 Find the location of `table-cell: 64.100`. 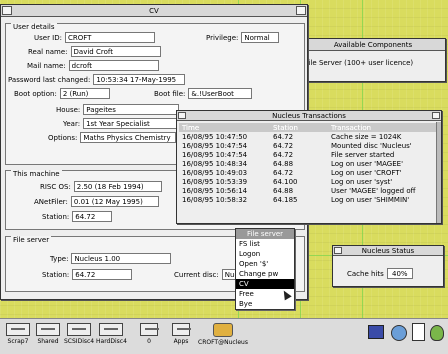

table-cell: 64.100 is located at coordinates (285, 181).